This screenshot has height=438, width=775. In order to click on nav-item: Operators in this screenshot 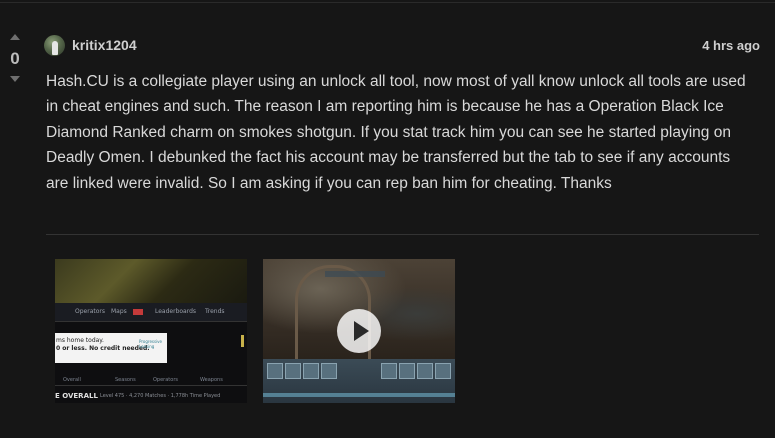, I will do `click(90, 311)`.